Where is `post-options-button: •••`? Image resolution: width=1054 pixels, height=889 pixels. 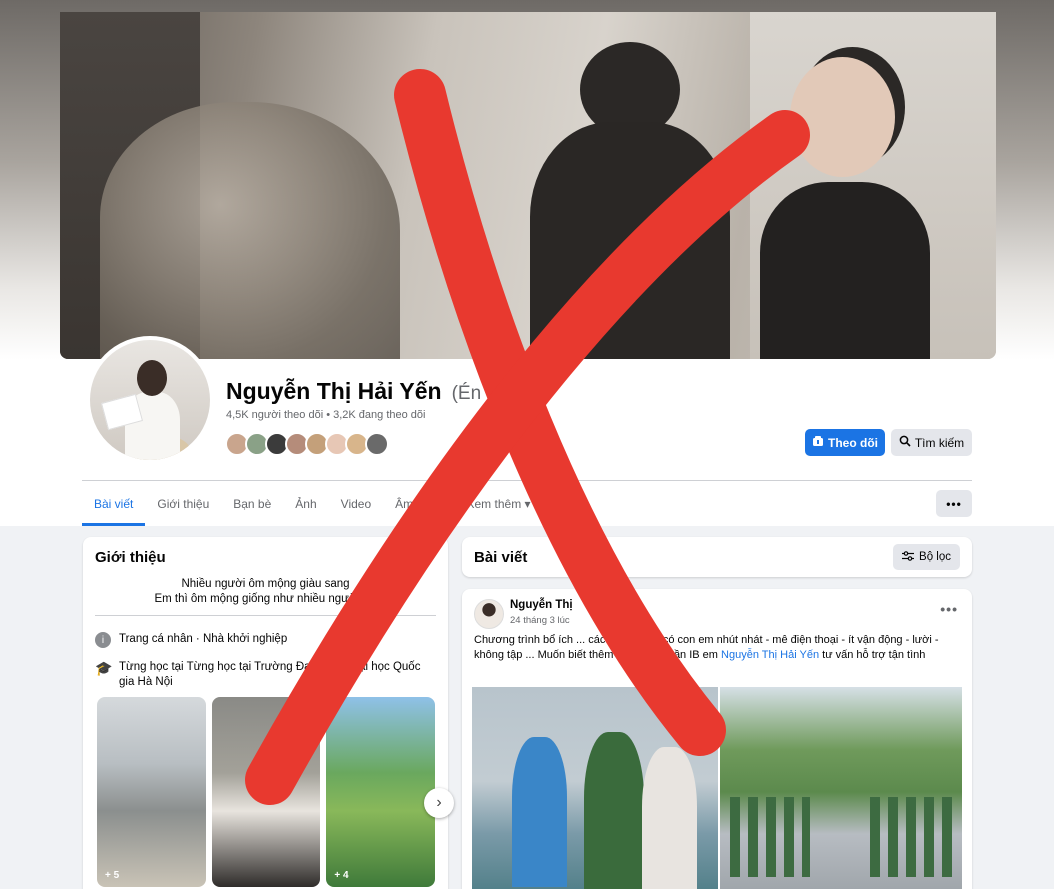 post-options-button: ••• is located at coordinates (949, 609).